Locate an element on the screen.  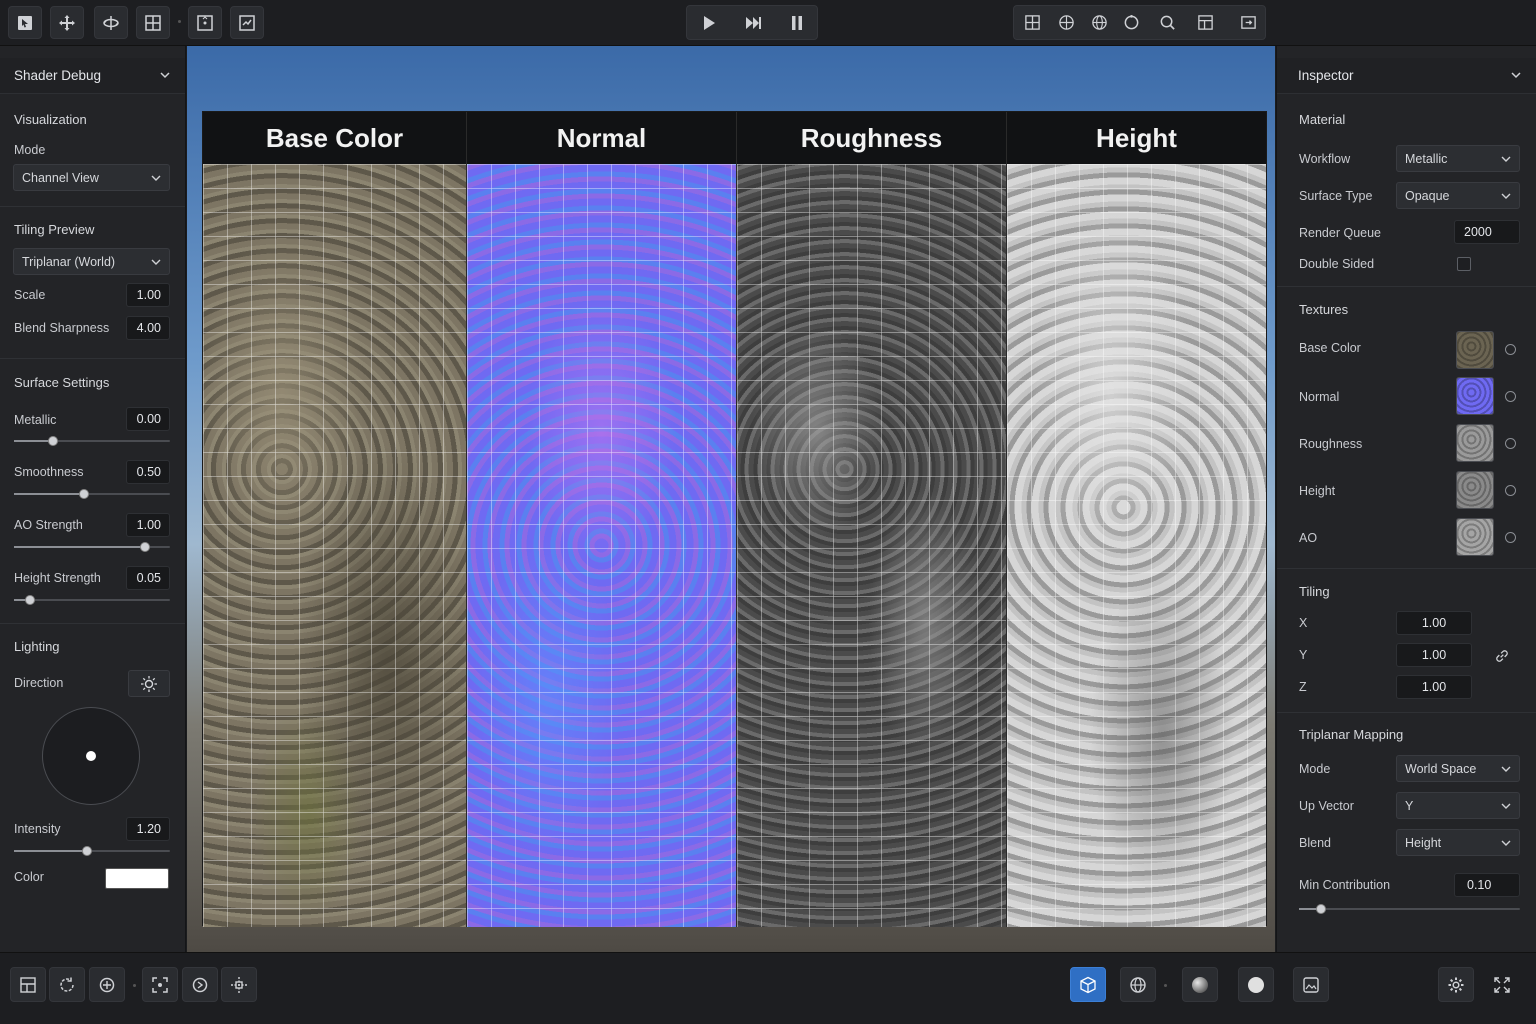
world-view-button is located at coordinates (1138, 984).